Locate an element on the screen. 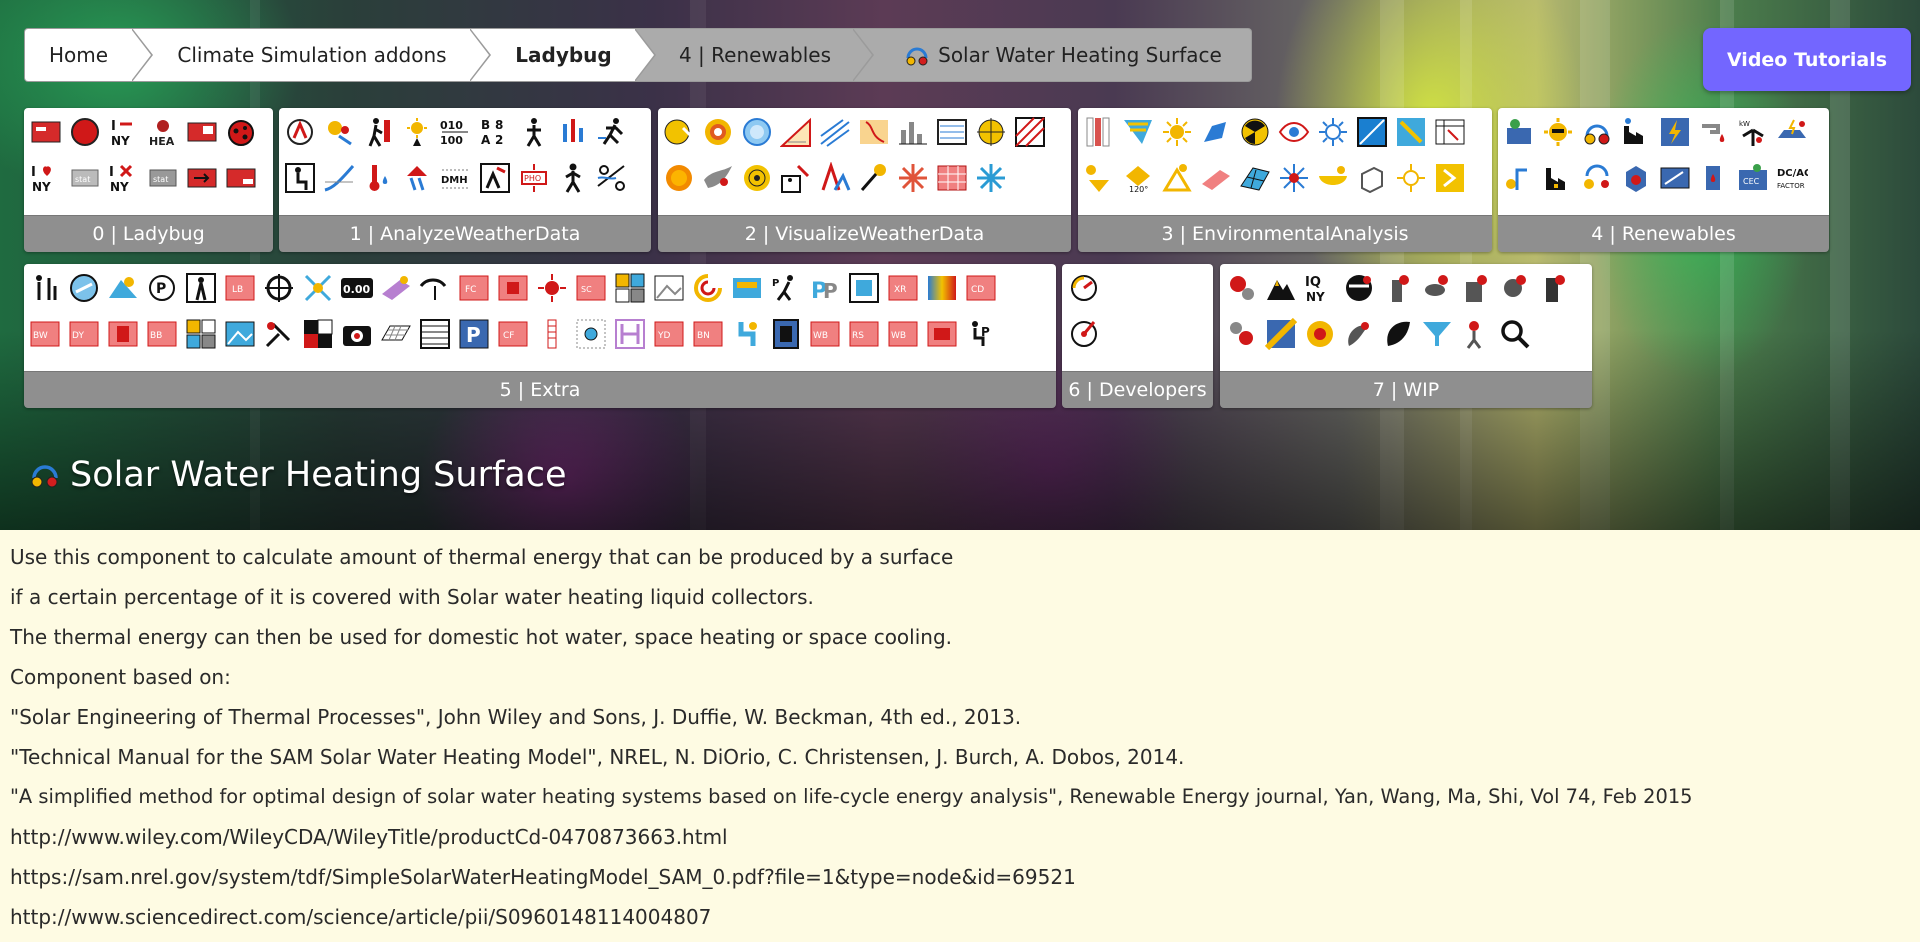 The height and width of the screenshot is (942, 1920). checkerboard-icon is located at coordinates (318, 334).